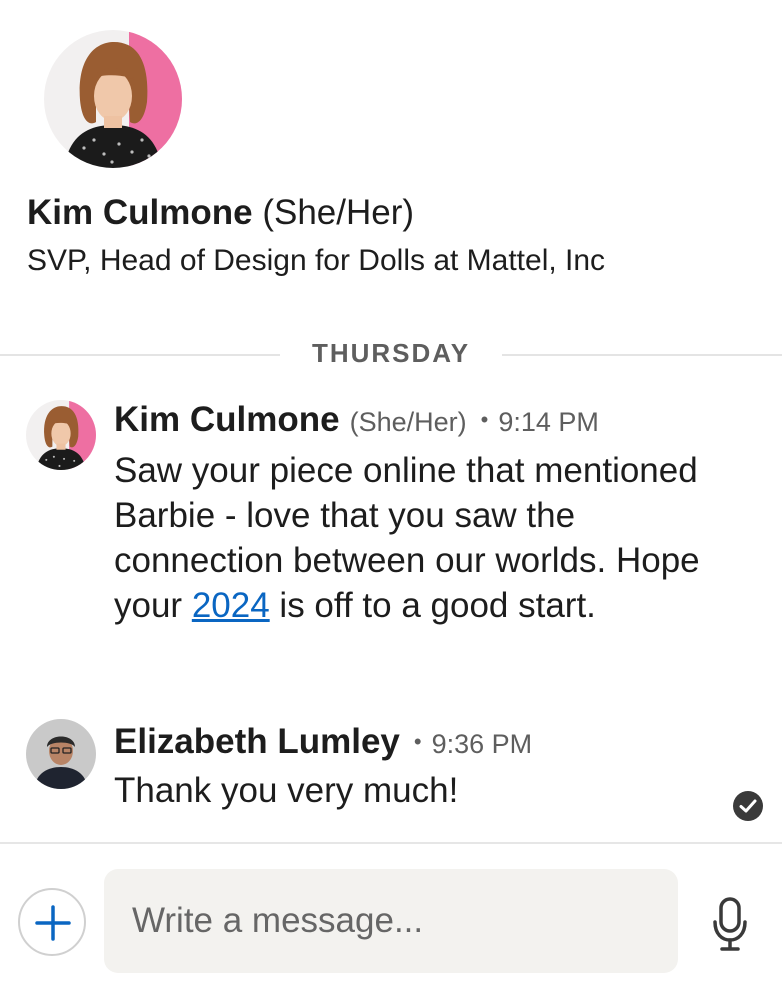 The height and width of the screenshot is (1000, 782). I want to click on sender-name: Kim Culmone, so click(227, 419).